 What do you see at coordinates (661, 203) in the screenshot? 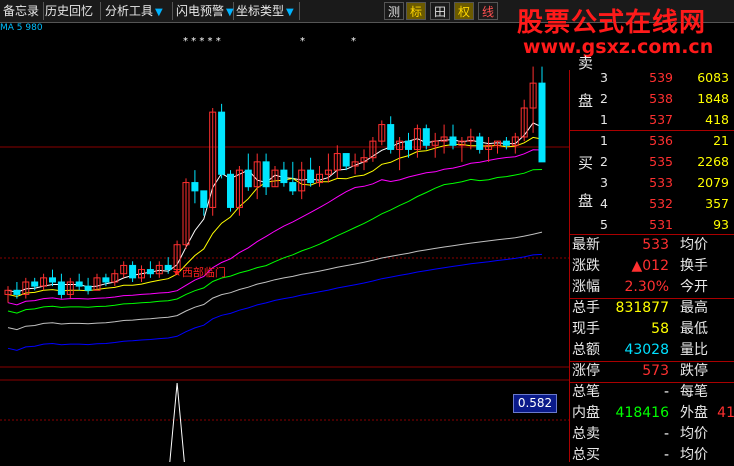
I see `order-price: 532` at bounding box center [661, 203].